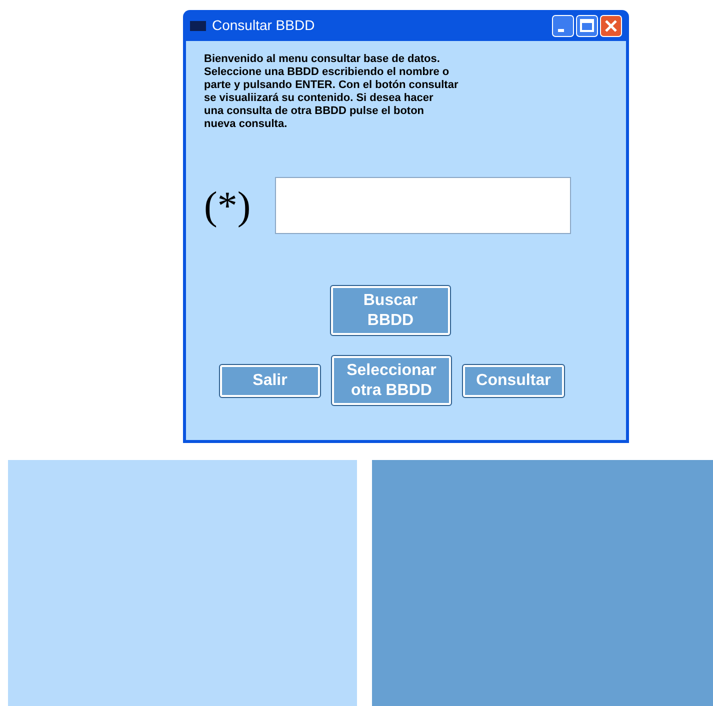 This screenshot has height=706, width=713. What do you see at coordinates (390, 310) in the screenshot?
I see `button: Buscar BBDD` at bounding box center [390, 310].